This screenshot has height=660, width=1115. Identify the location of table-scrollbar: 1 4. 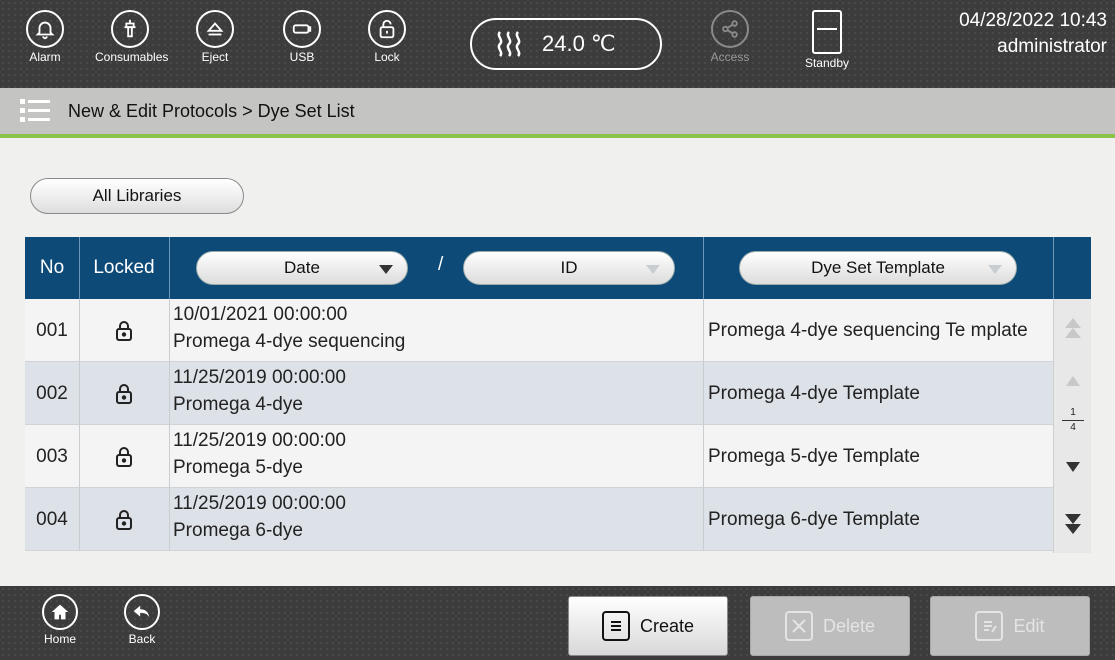
(1072, 426).